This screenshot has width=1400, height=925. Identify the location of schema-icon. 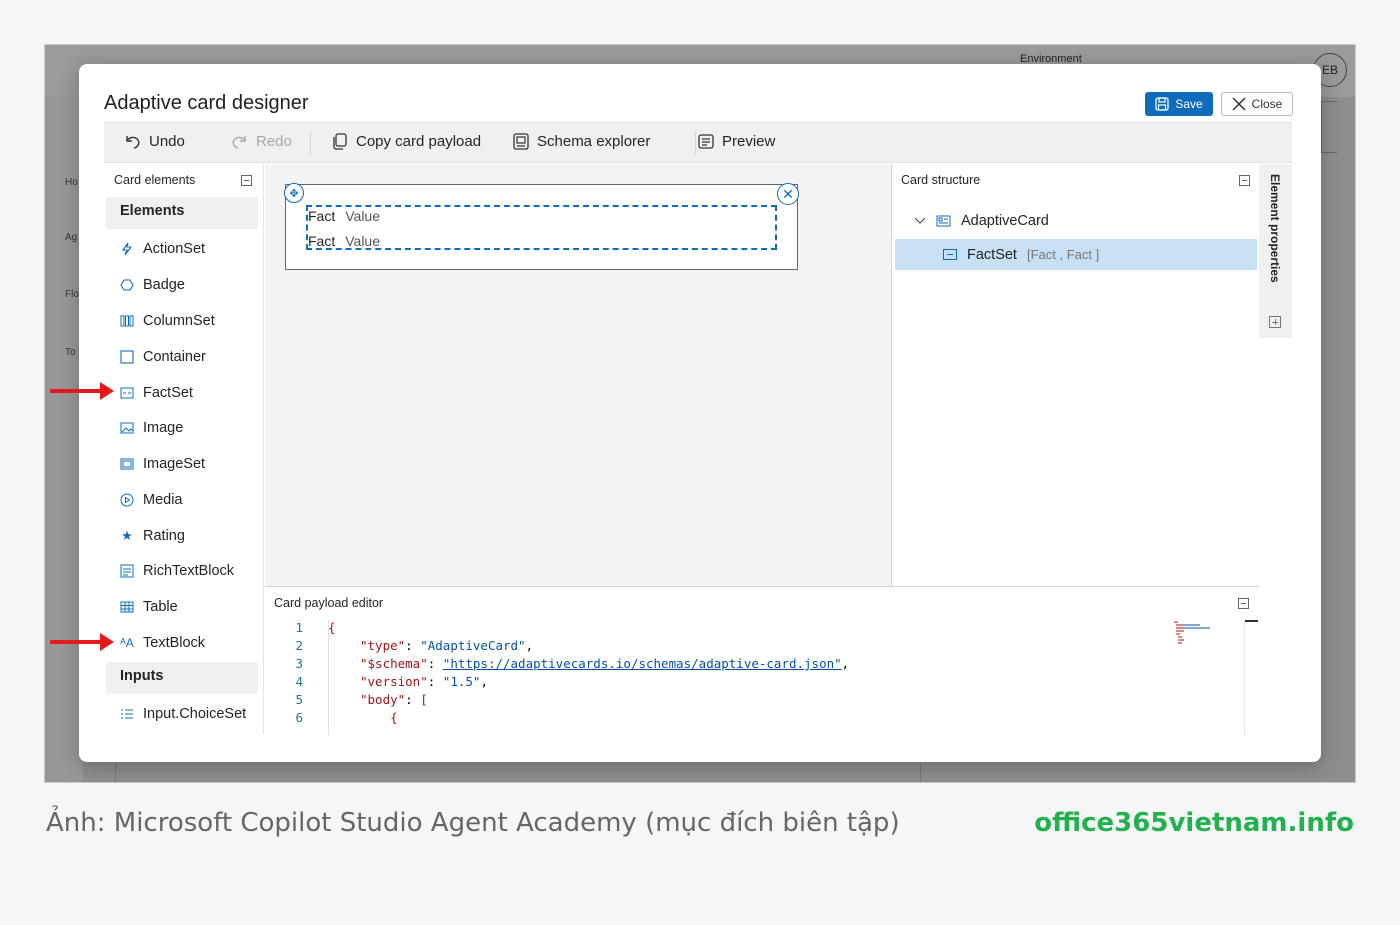
(521, 141).